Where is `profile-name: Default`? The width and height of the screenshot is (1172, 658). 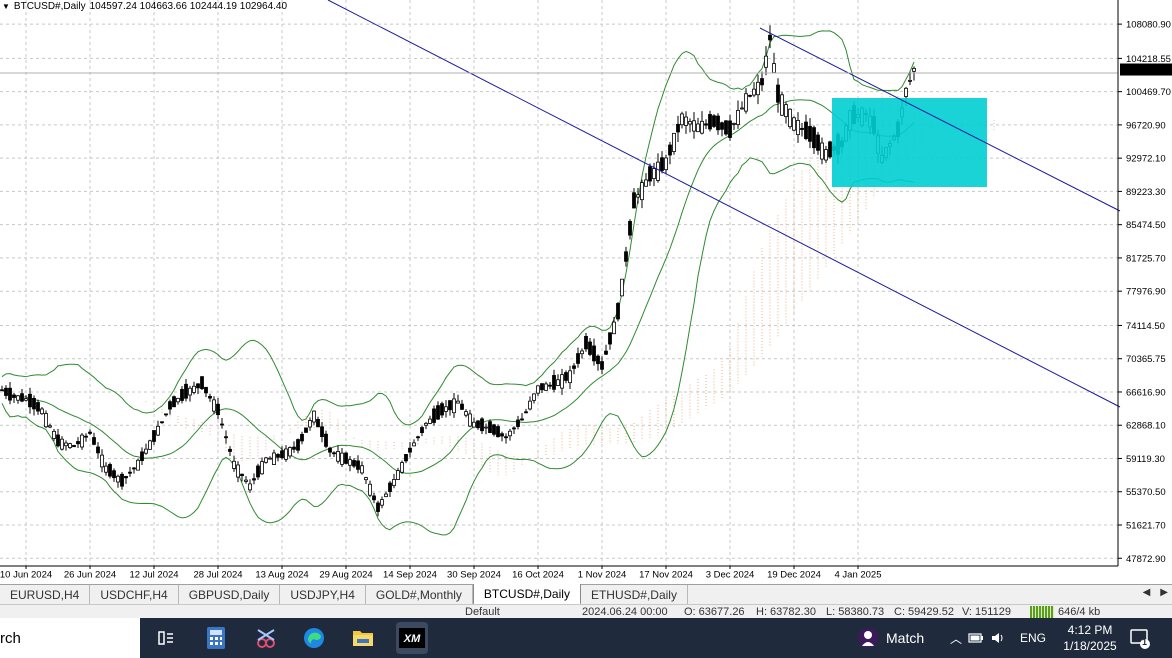 profile-name: Default is located at coordinates (482, 612).